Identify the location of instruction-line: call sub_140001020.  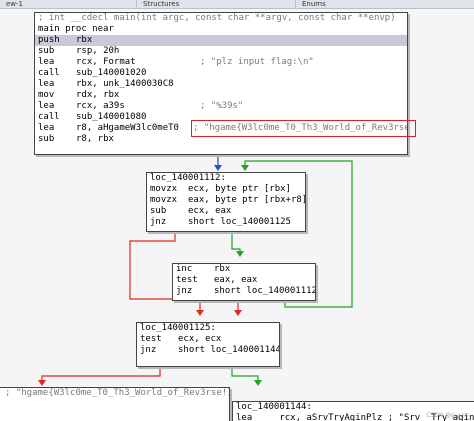
(221, 73).